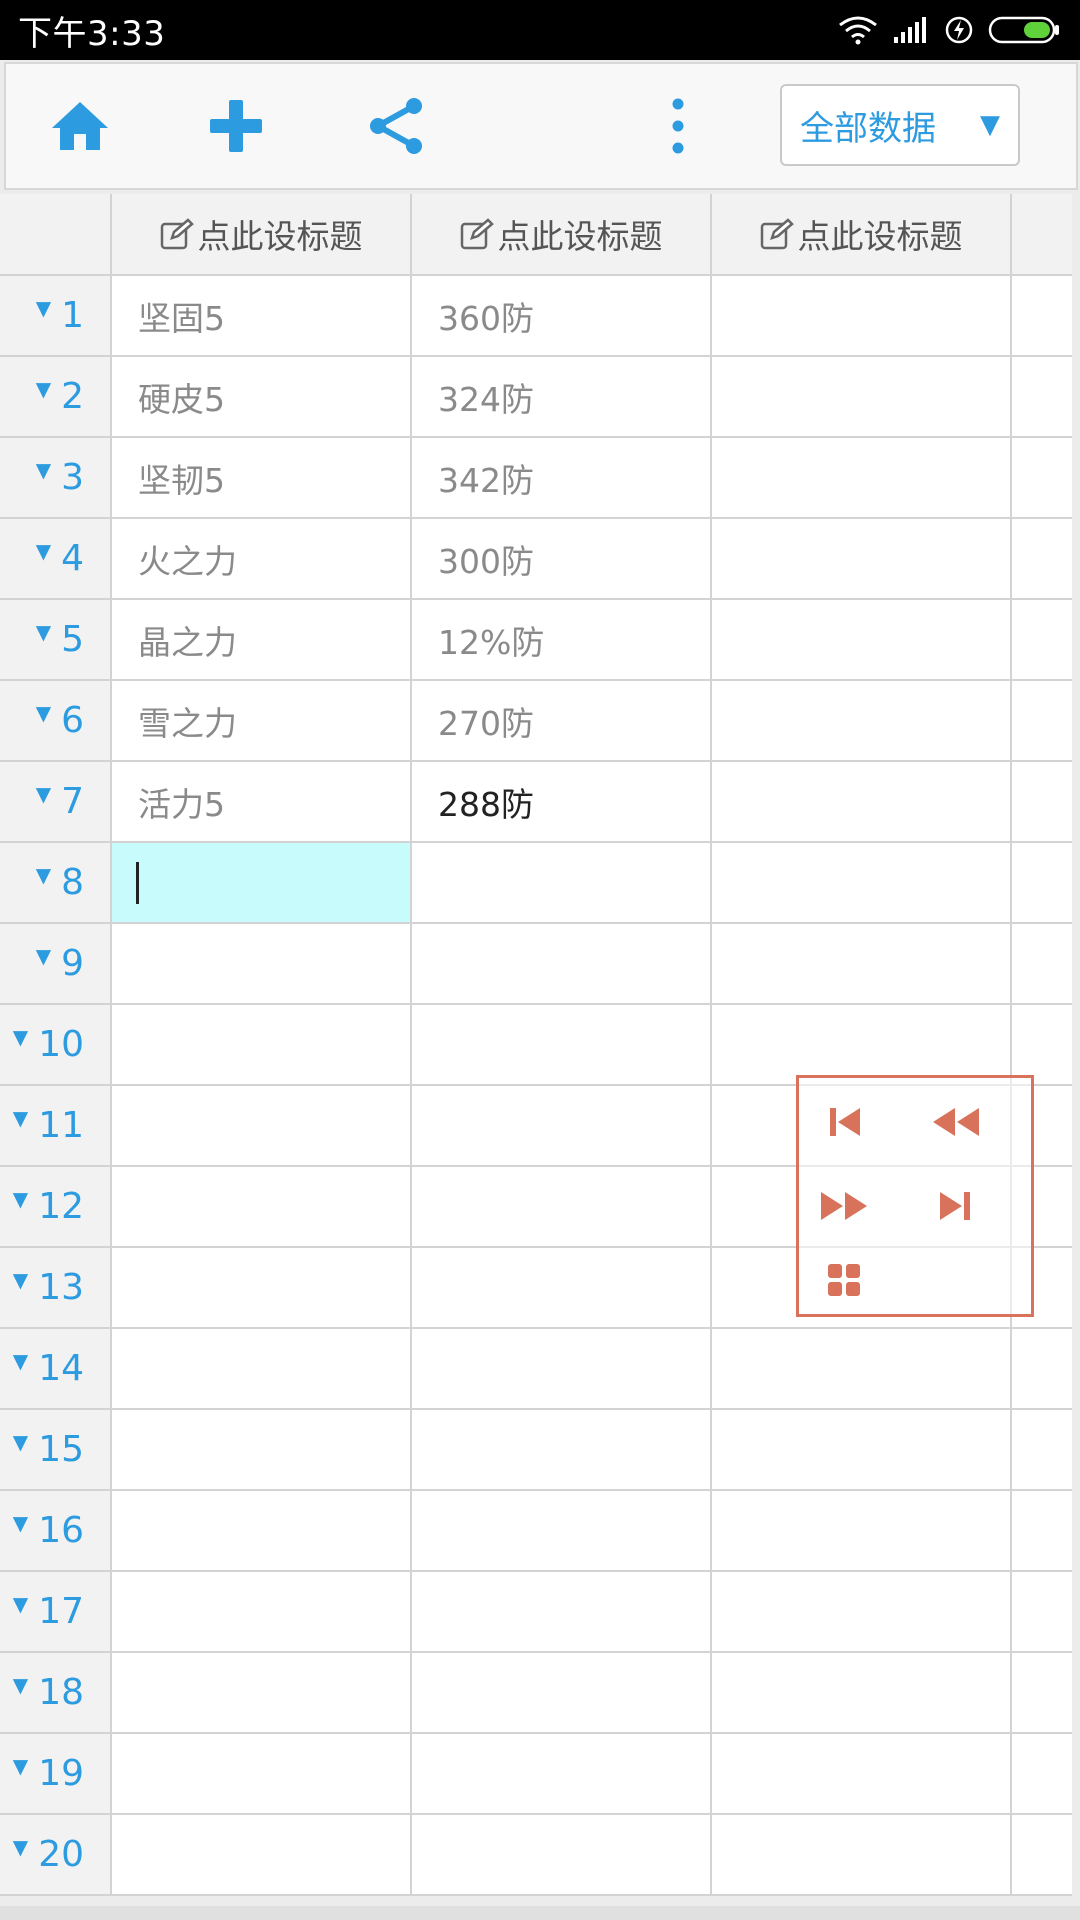  What do you see at coordinates (56, 1126) in the screenshot?
I see `row-header-11: ▼ 11` at bounding box center [56, 1126].